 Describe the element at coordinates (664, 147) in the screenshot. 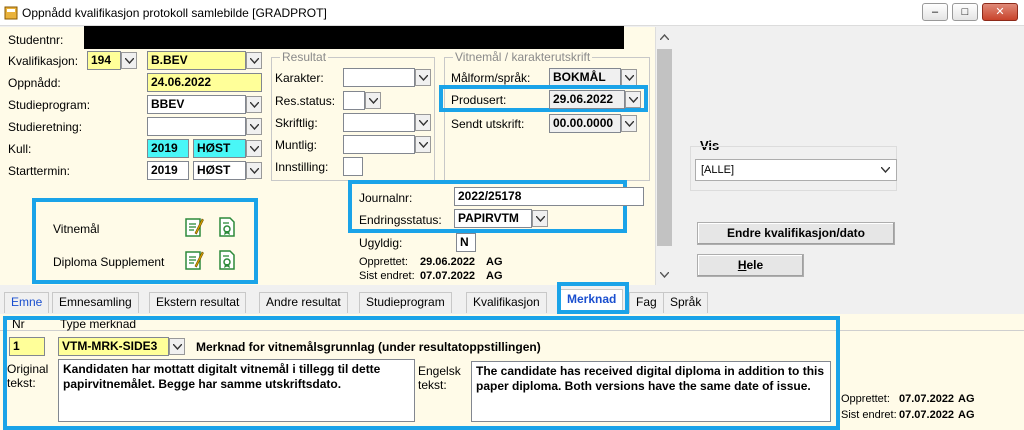

I see `scroll-thumb` at that location.